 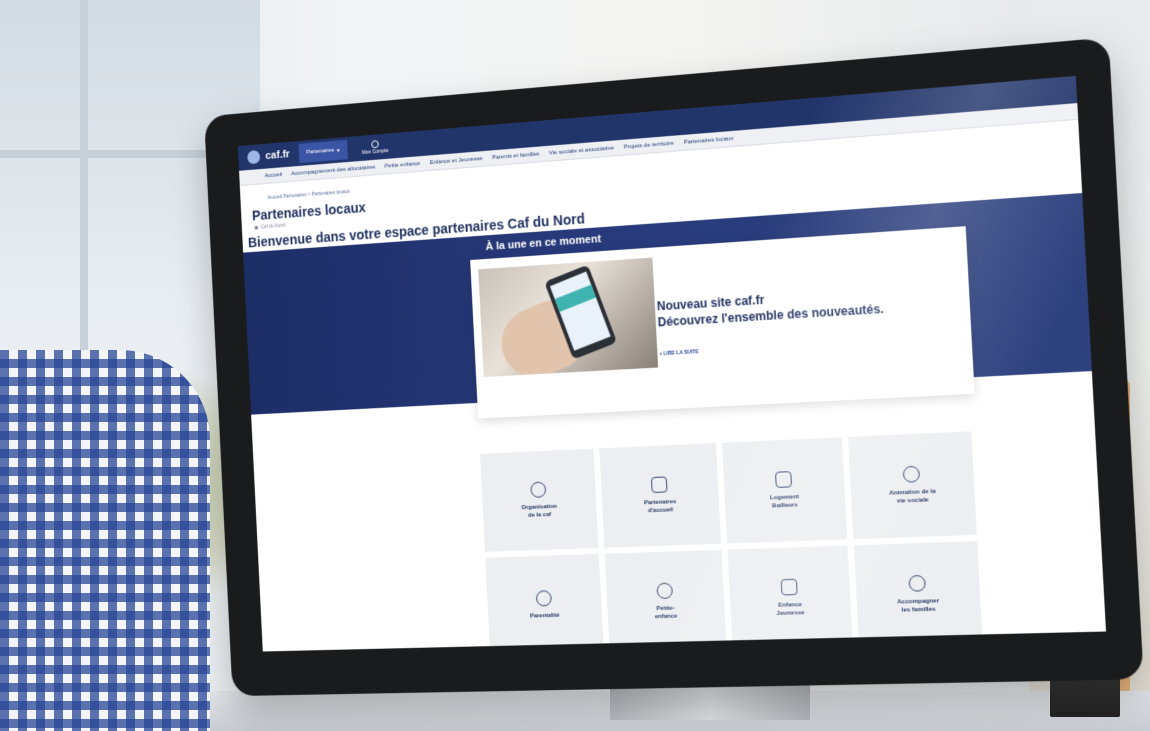 I want to click on caf-logo-icon, so click(x=254, y=157).